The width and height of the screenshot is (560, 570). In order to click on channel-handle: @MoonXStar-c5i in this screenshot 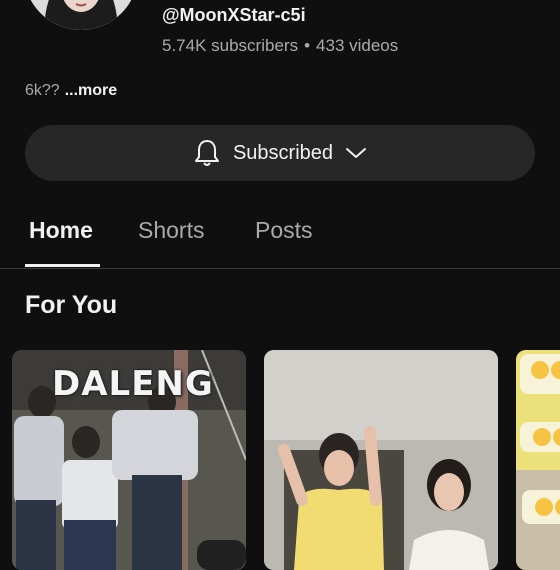, I will do `click(234, 15)`.